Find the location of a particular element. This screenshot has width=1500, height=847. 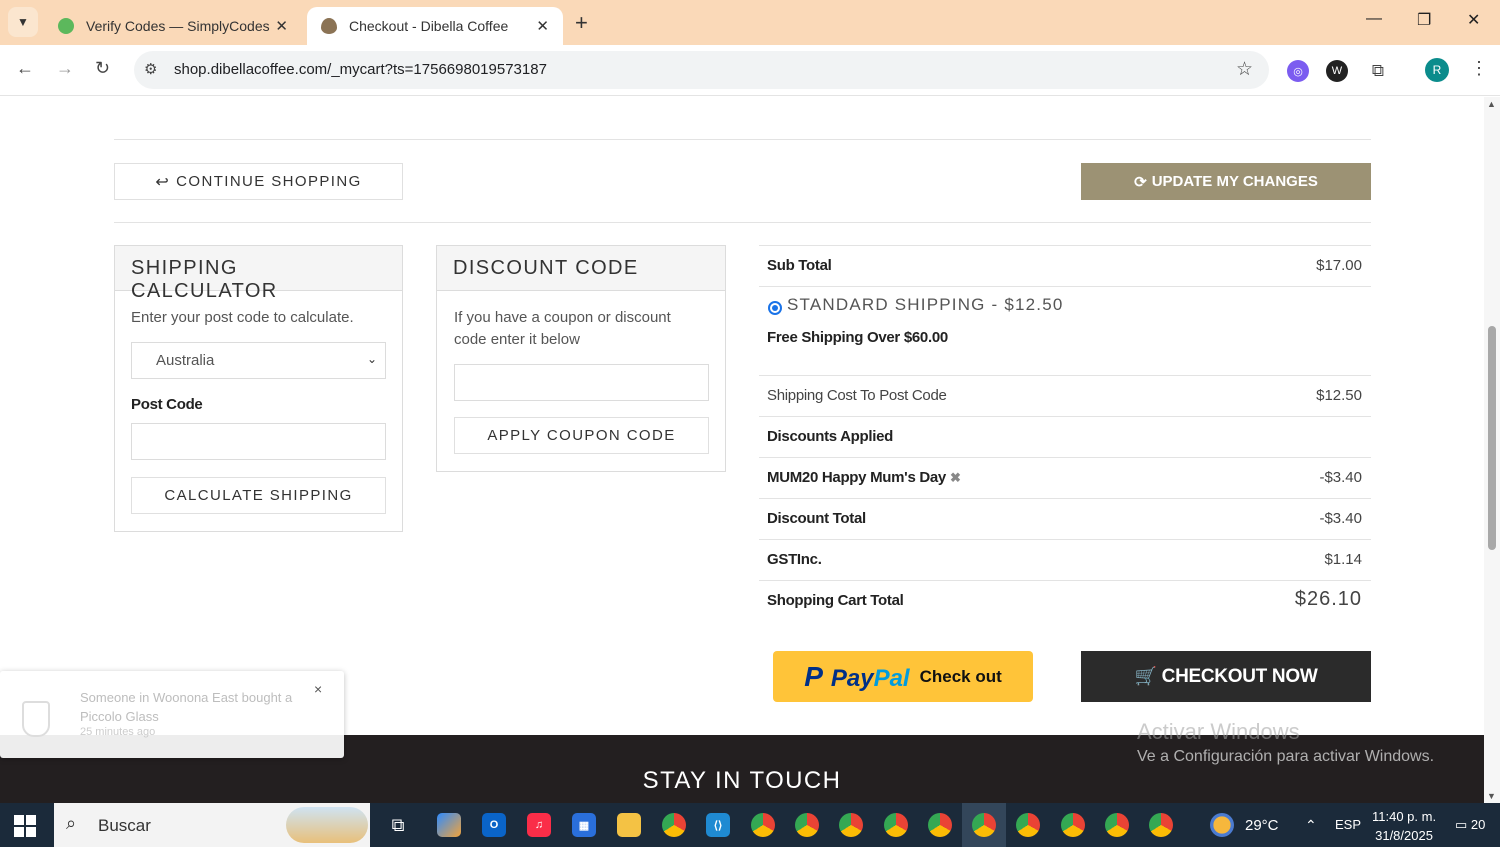

taskbar-search: ⌕ Buscar is located at coordinates (212, 825).